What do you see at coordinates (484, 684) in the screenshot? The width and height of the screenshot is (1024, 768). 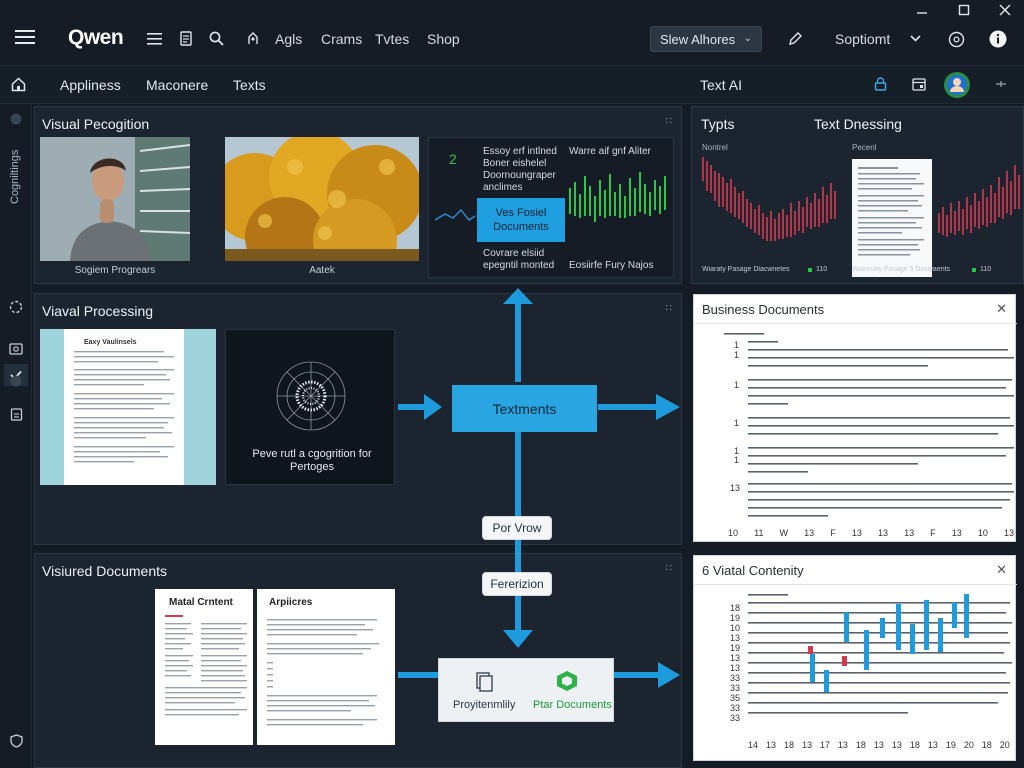 I see `file-stack-icon` at bounding box center [484, 684].